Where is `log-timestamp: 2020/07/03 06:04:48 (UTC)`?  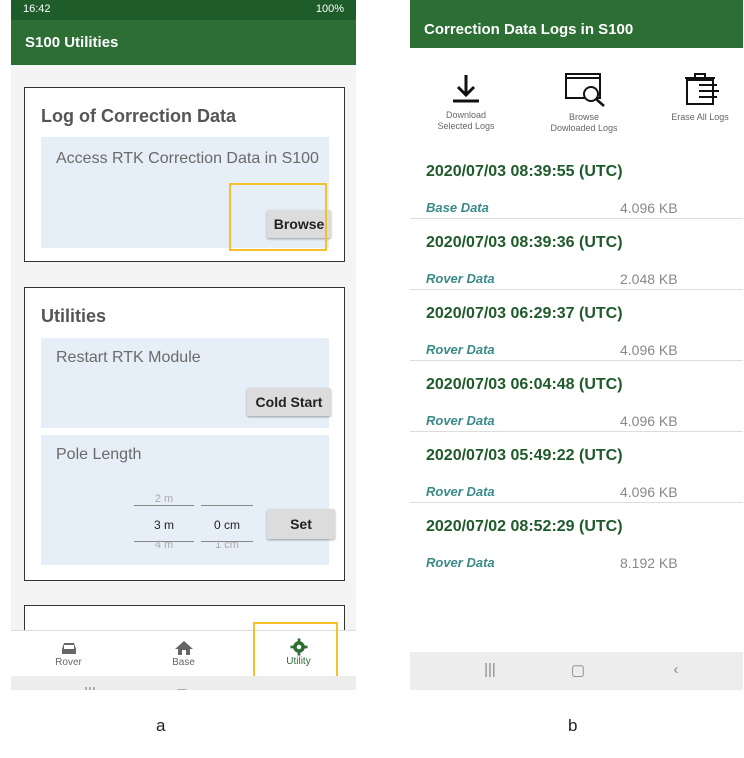
log-timestamp: 2020/07/03 06:04:48 (UTC) is located at coordinates (524, 384).